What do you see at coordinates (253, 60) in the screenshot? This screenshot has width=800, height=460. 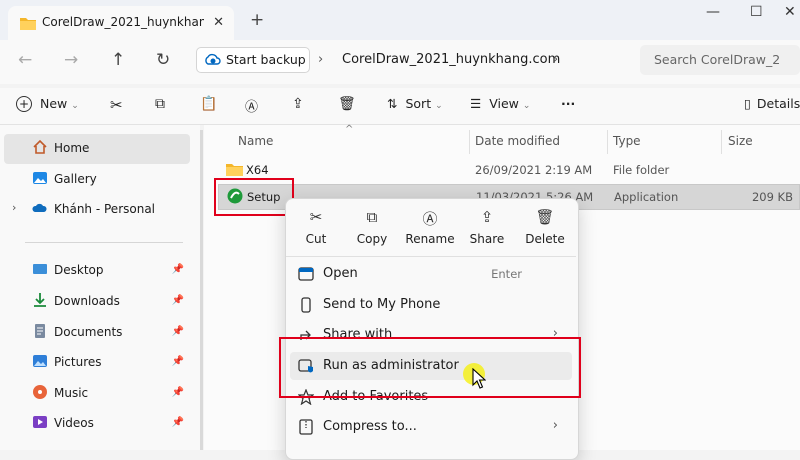 I see `start-backup-button: Start backup` at bounding box center [253, 60].